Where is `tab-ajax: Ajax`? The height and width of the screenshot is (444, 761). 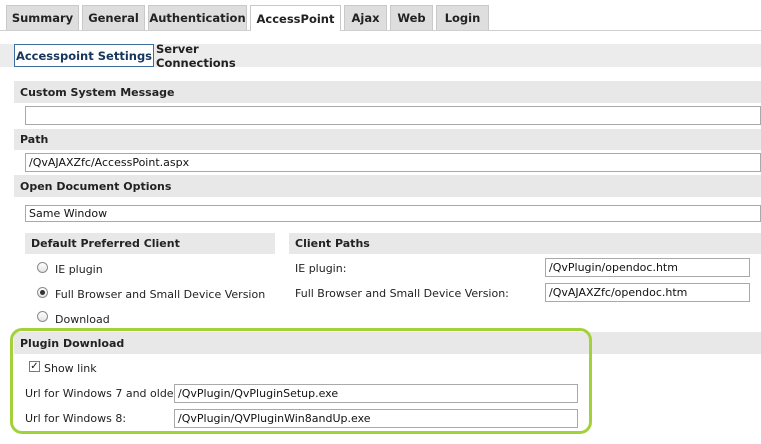 tab-ajax: Ajax is located at coordinates (365, 17).